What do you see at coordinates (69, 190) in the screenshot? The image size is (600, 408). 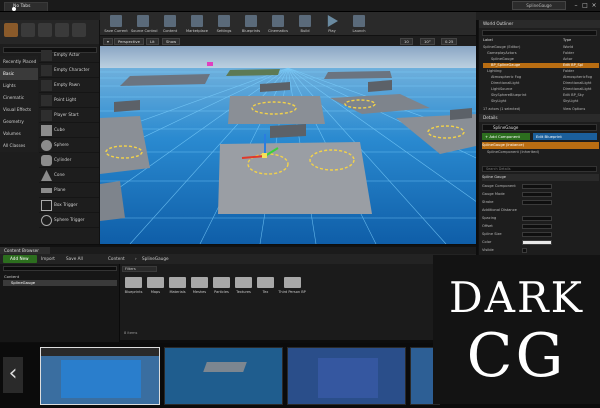 I see `place-item: Plane` at bounding box center [69, 190].